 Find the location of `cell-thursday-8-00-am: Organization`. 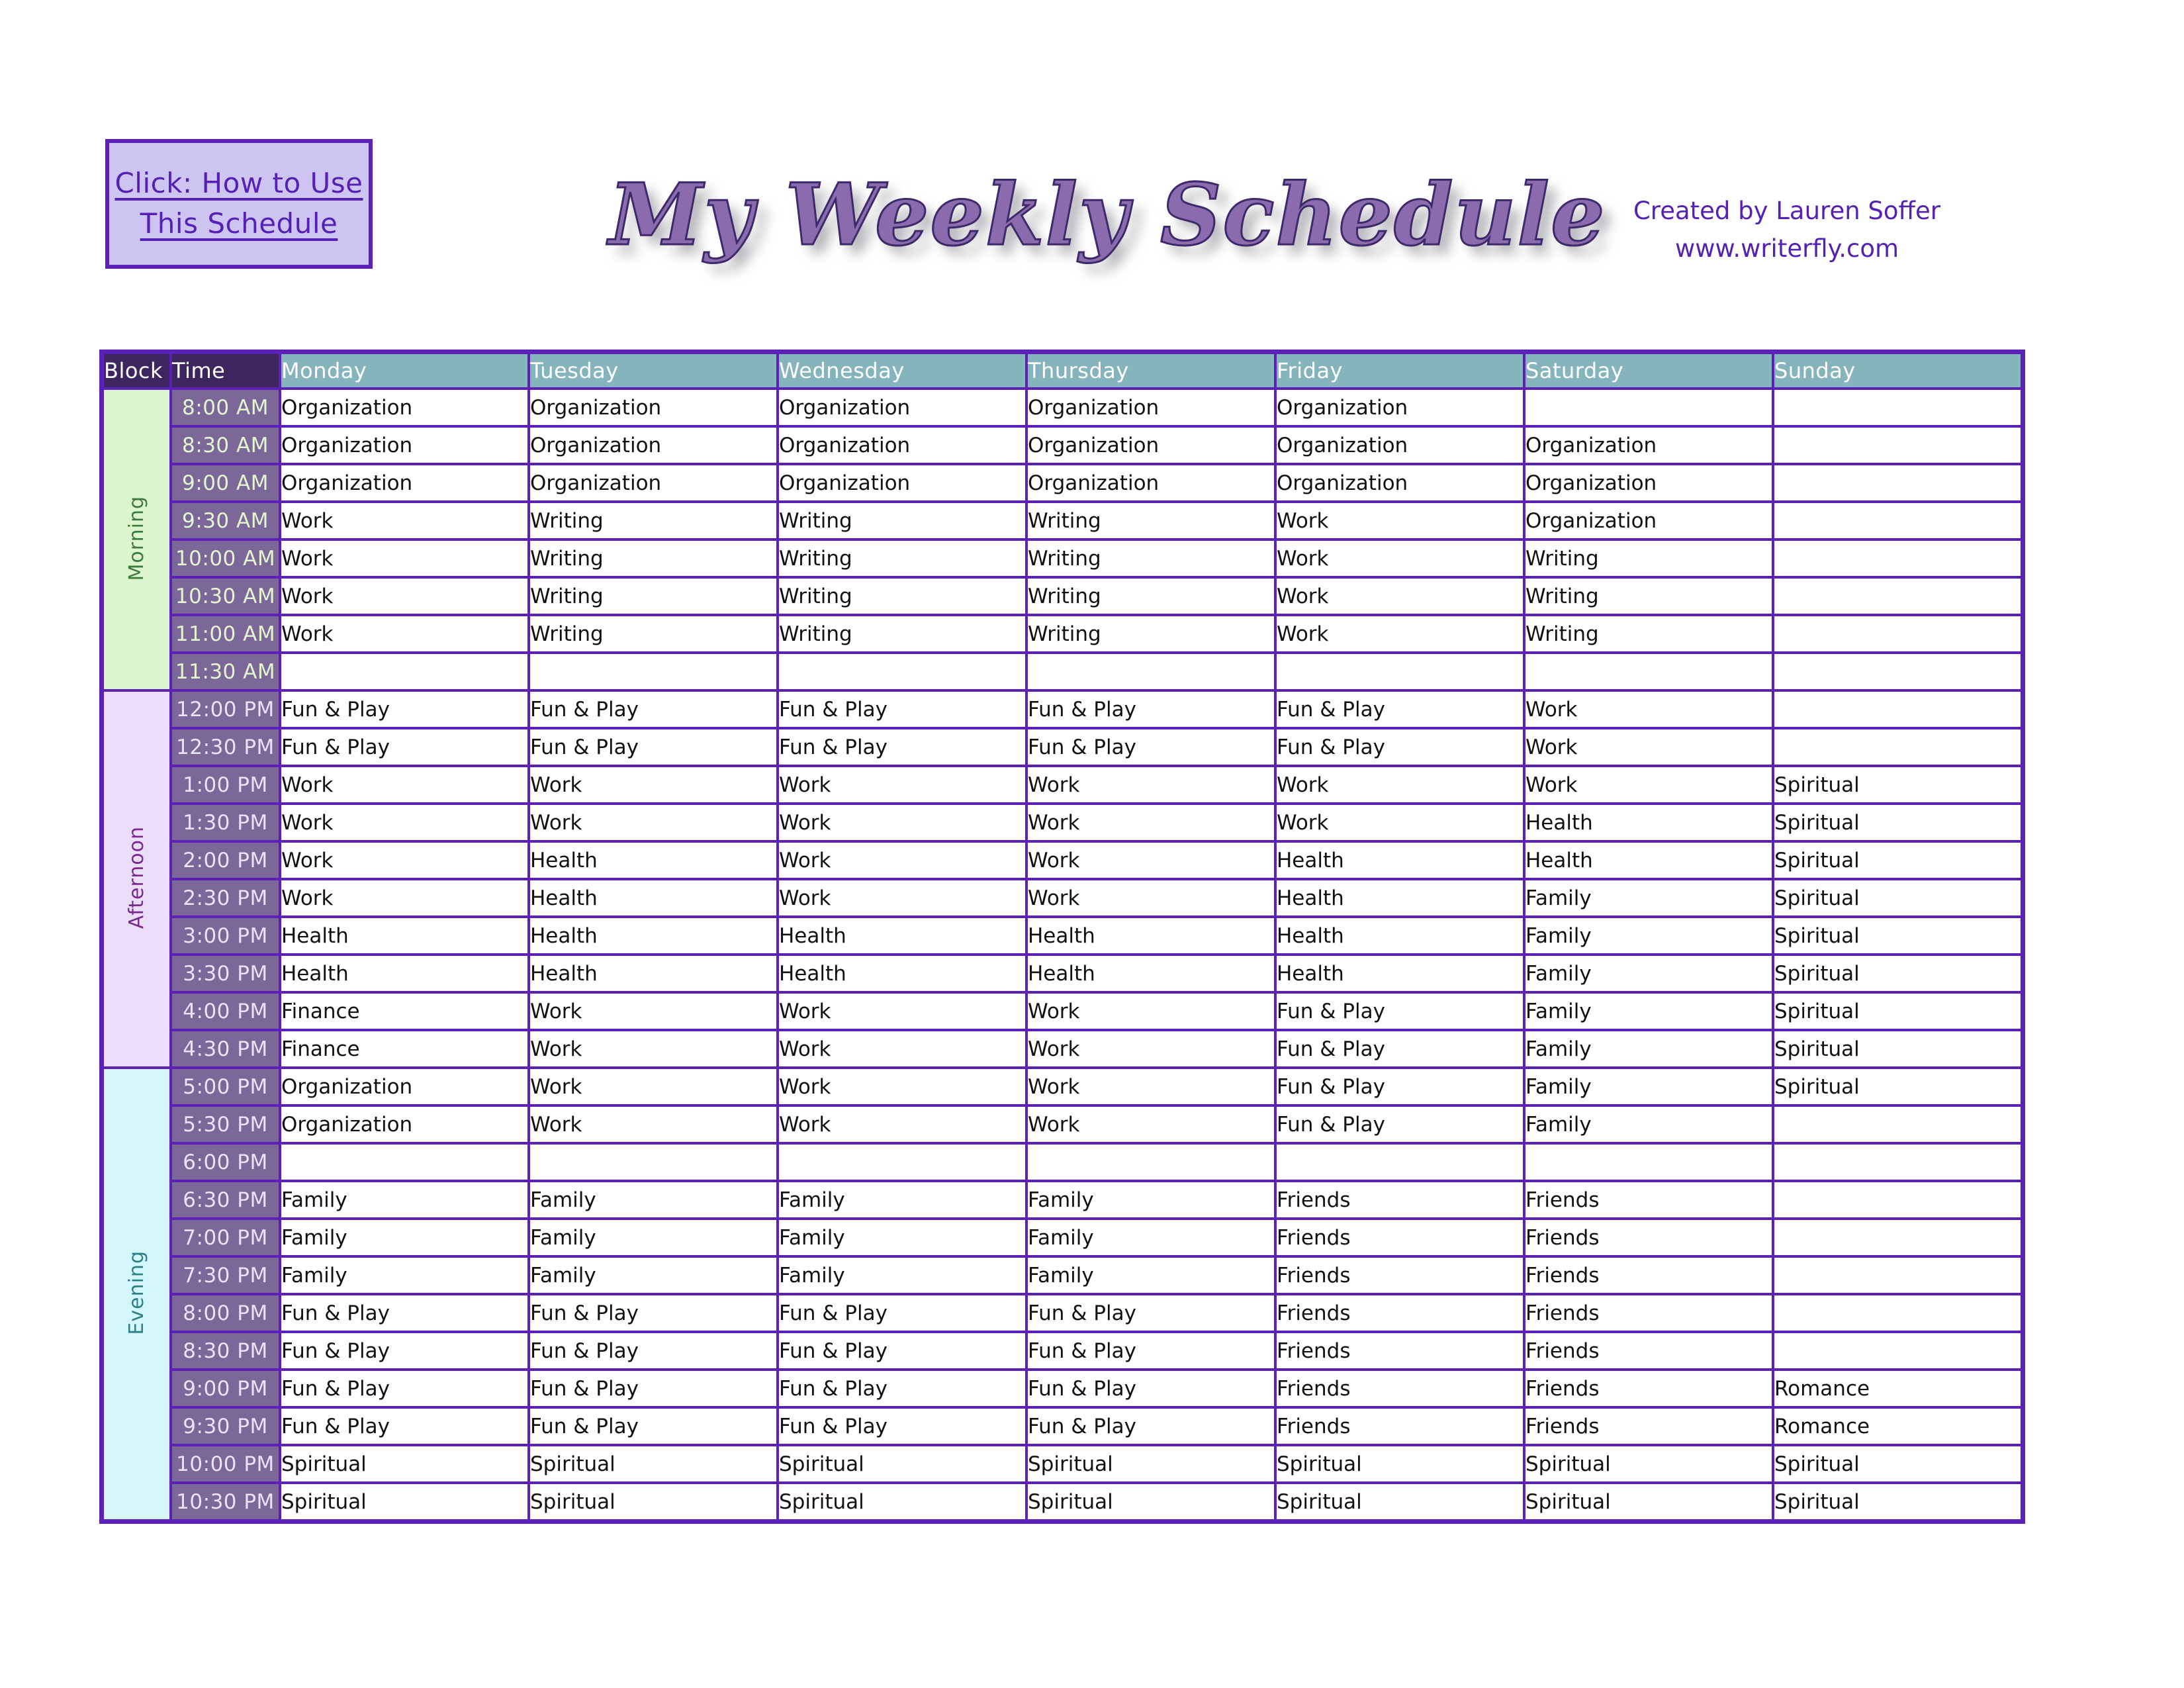

cell-thursday-8-00-am: Organization is located at coordinates (1150, 407).